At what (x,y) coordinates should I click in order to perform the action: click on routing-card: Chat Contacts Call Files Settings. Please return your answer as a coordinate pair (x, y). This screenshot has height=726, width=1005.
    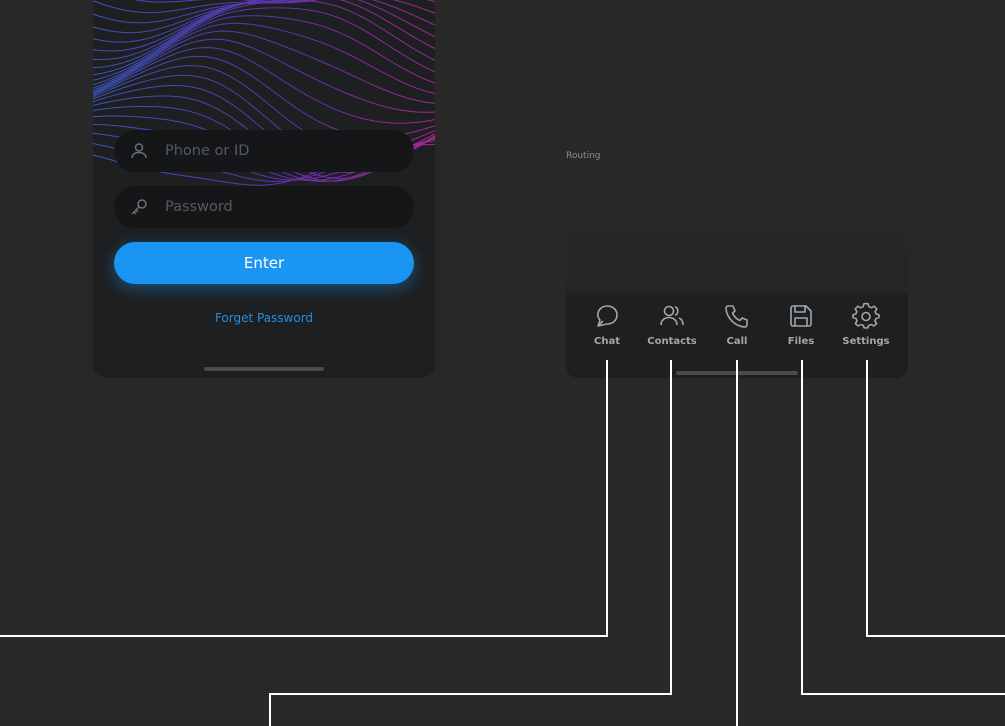
    Looking at the image, I should click on (737, 282).